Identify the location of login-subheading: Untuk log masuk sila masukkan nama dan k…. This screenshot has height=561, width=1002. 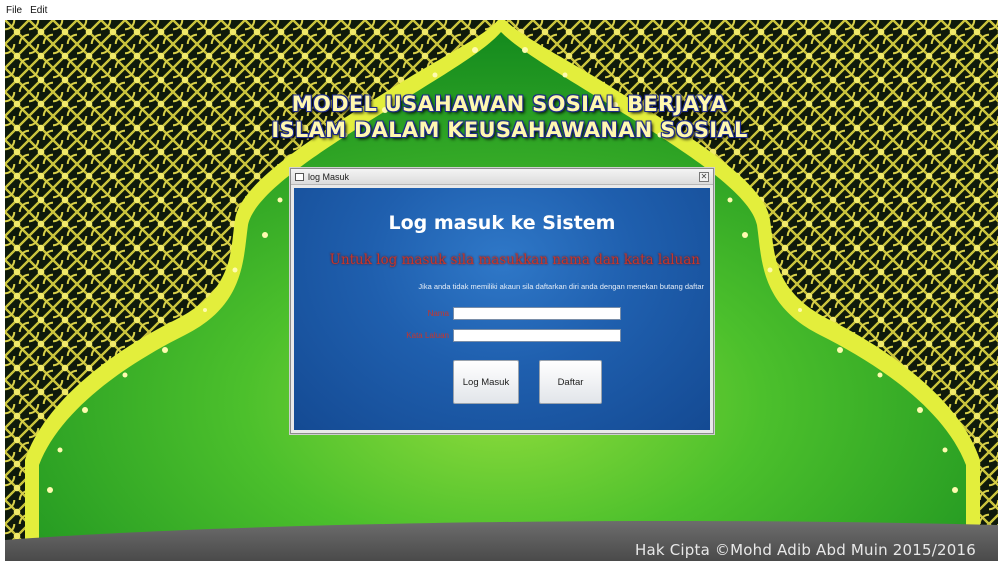
(514, 260).